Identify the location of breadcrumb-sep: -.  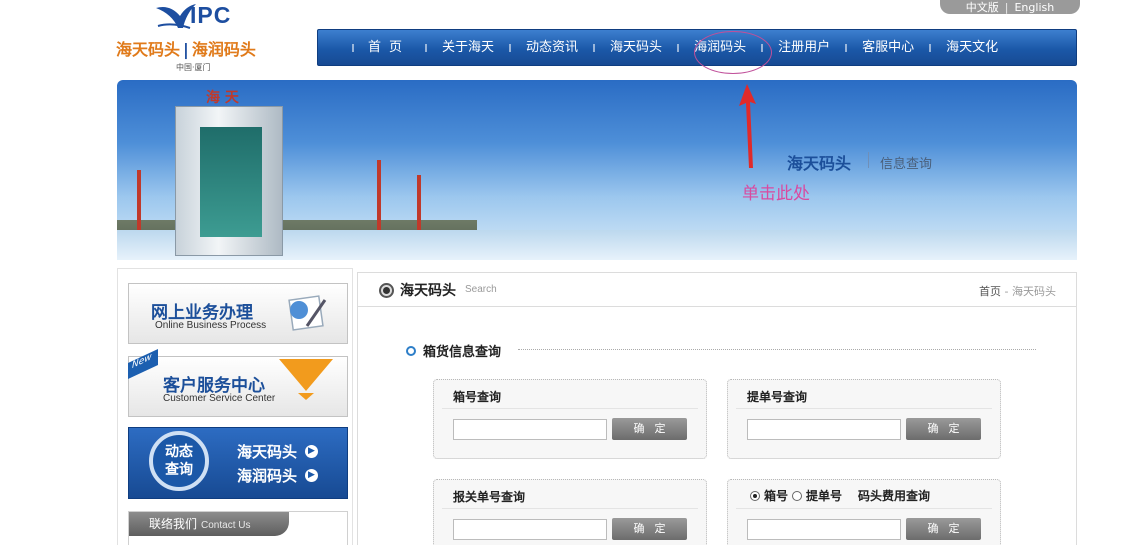
(1006, 291).